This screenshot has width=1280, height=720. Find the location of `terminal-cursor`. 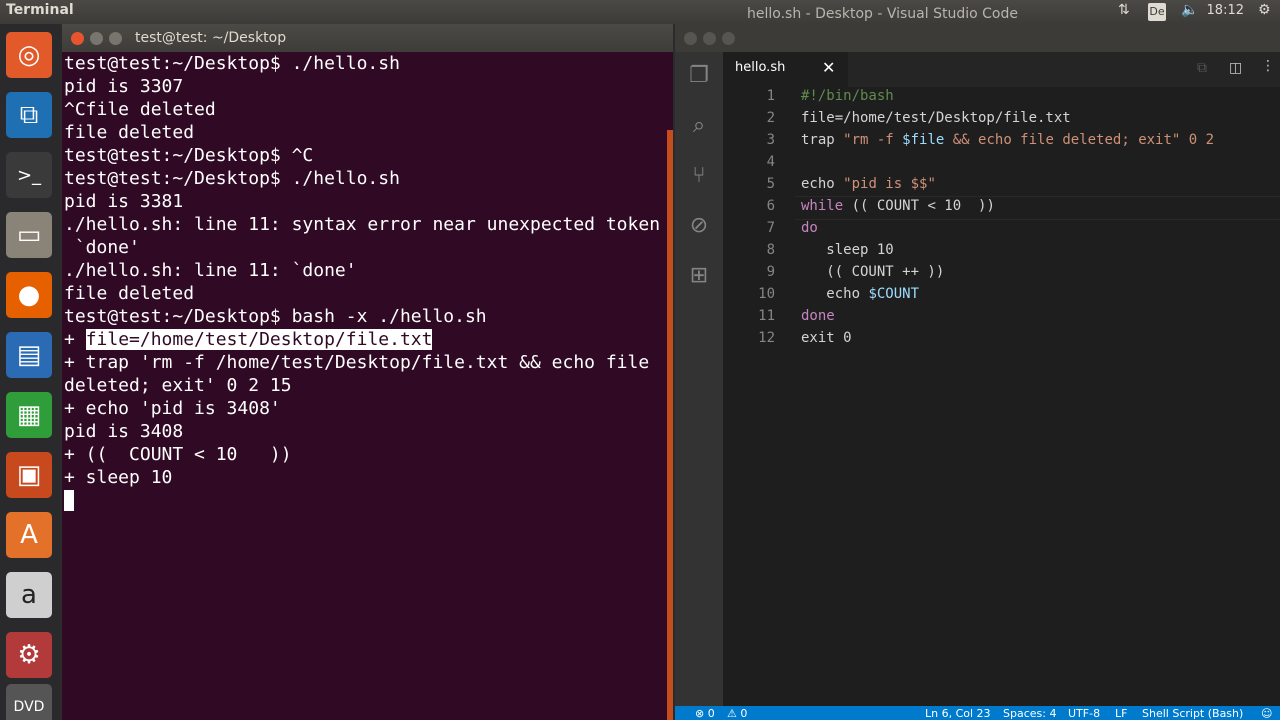

terminal-cursor is located at coordinates (69, 500).